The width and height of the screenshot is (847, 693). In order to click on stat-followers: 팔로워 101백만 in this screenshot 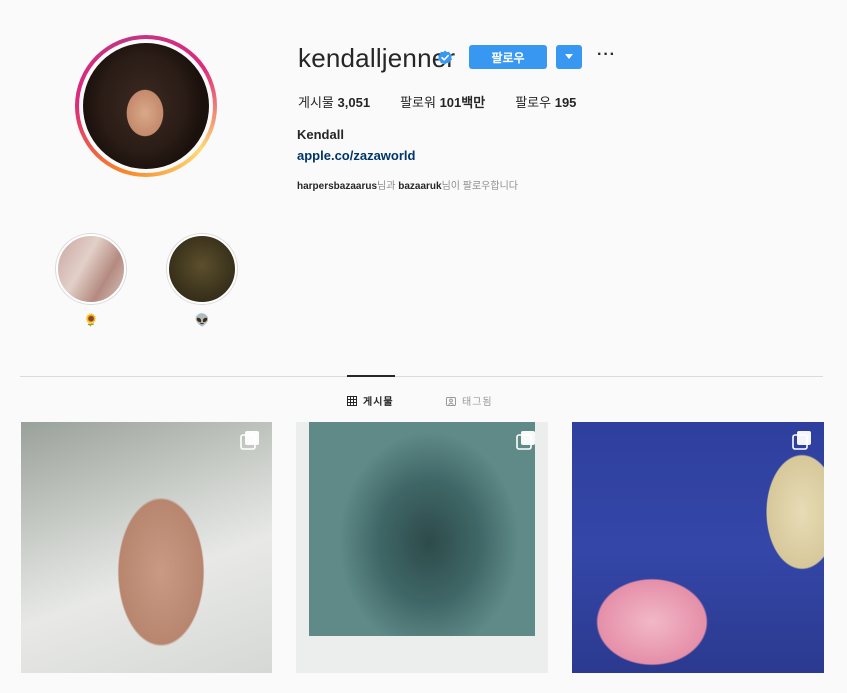, I will do `click(442, 101)`.